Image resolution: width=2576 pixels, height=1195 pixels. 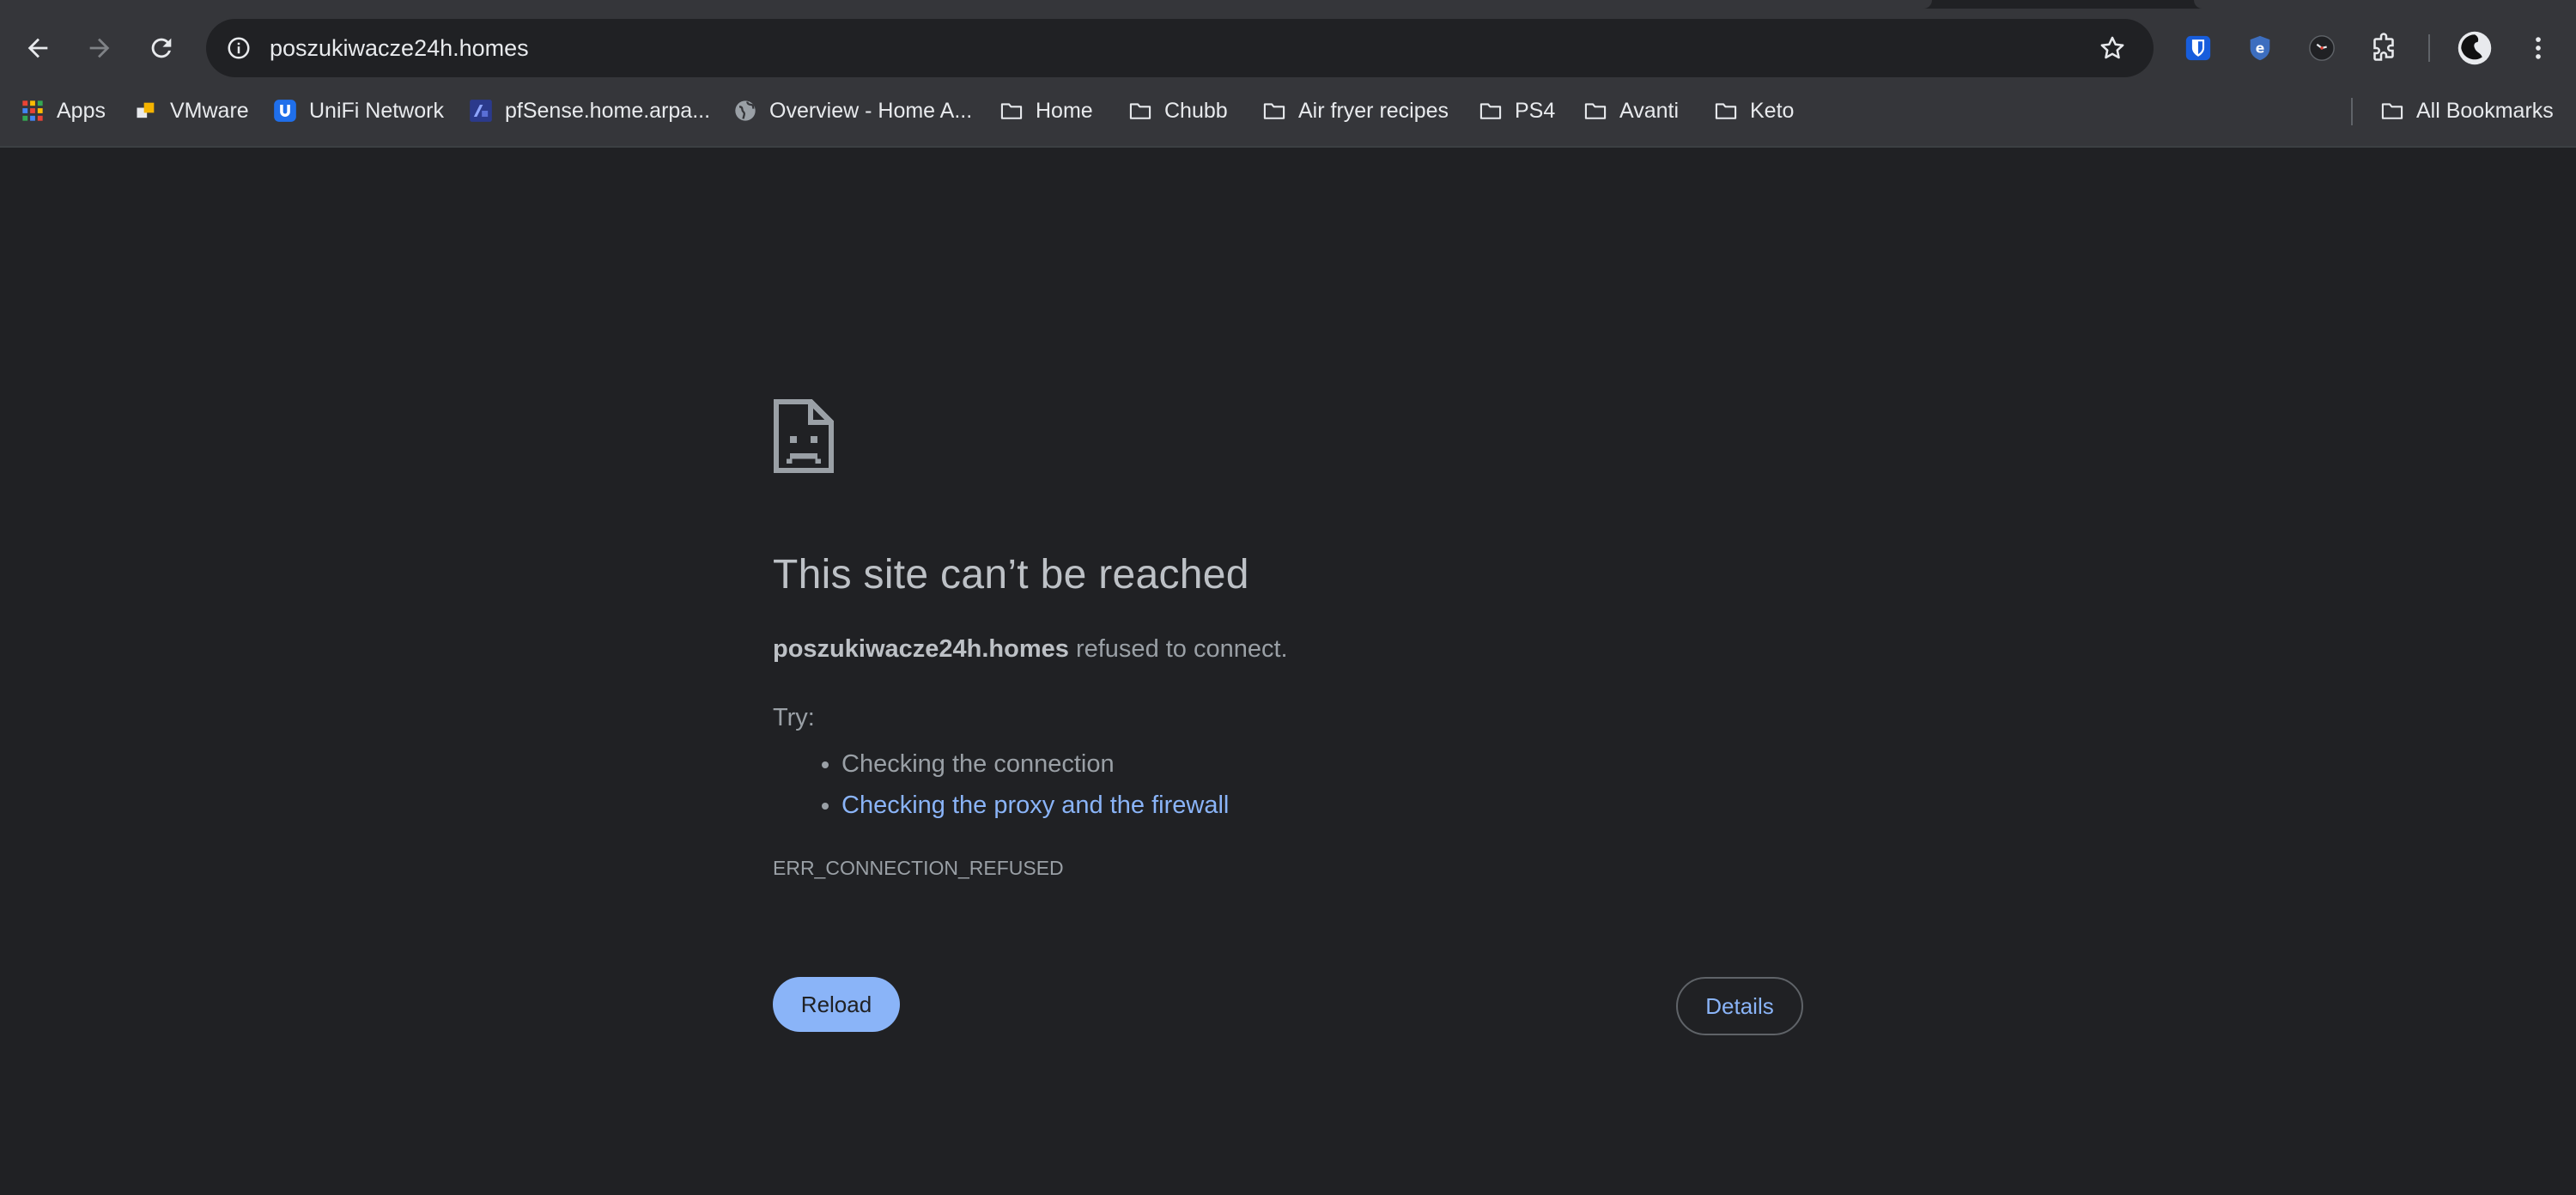 I want to click on arrow-right-icon, so click(x=99, y=48).